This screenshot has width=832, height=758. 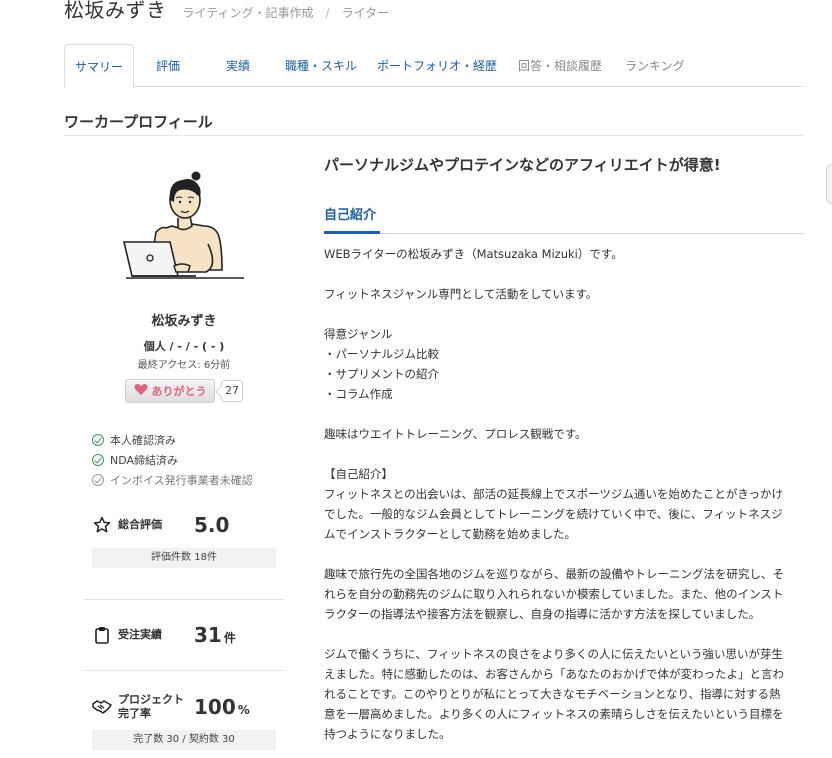 I want to click on intro-line: 得意ジャンル, so click(x=358, y=334).